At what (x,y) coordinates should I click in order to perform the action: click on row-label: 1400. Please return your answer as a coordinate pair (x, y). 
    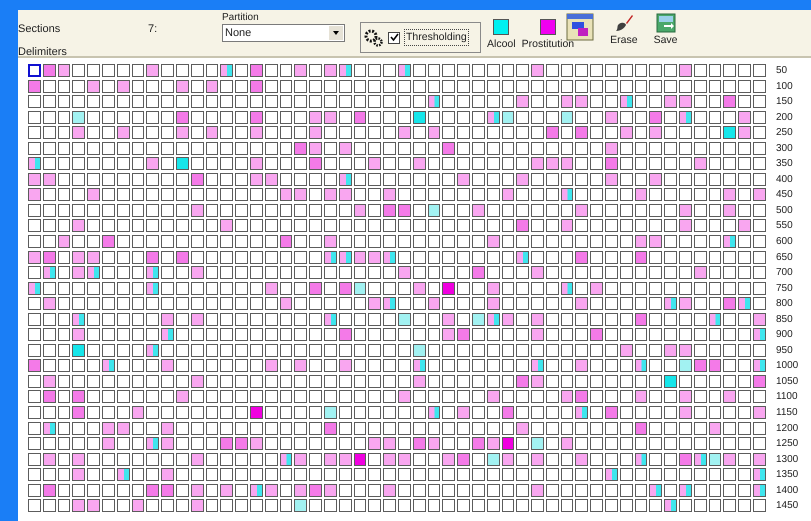
    Looking at the image, I should click on (787, 490).